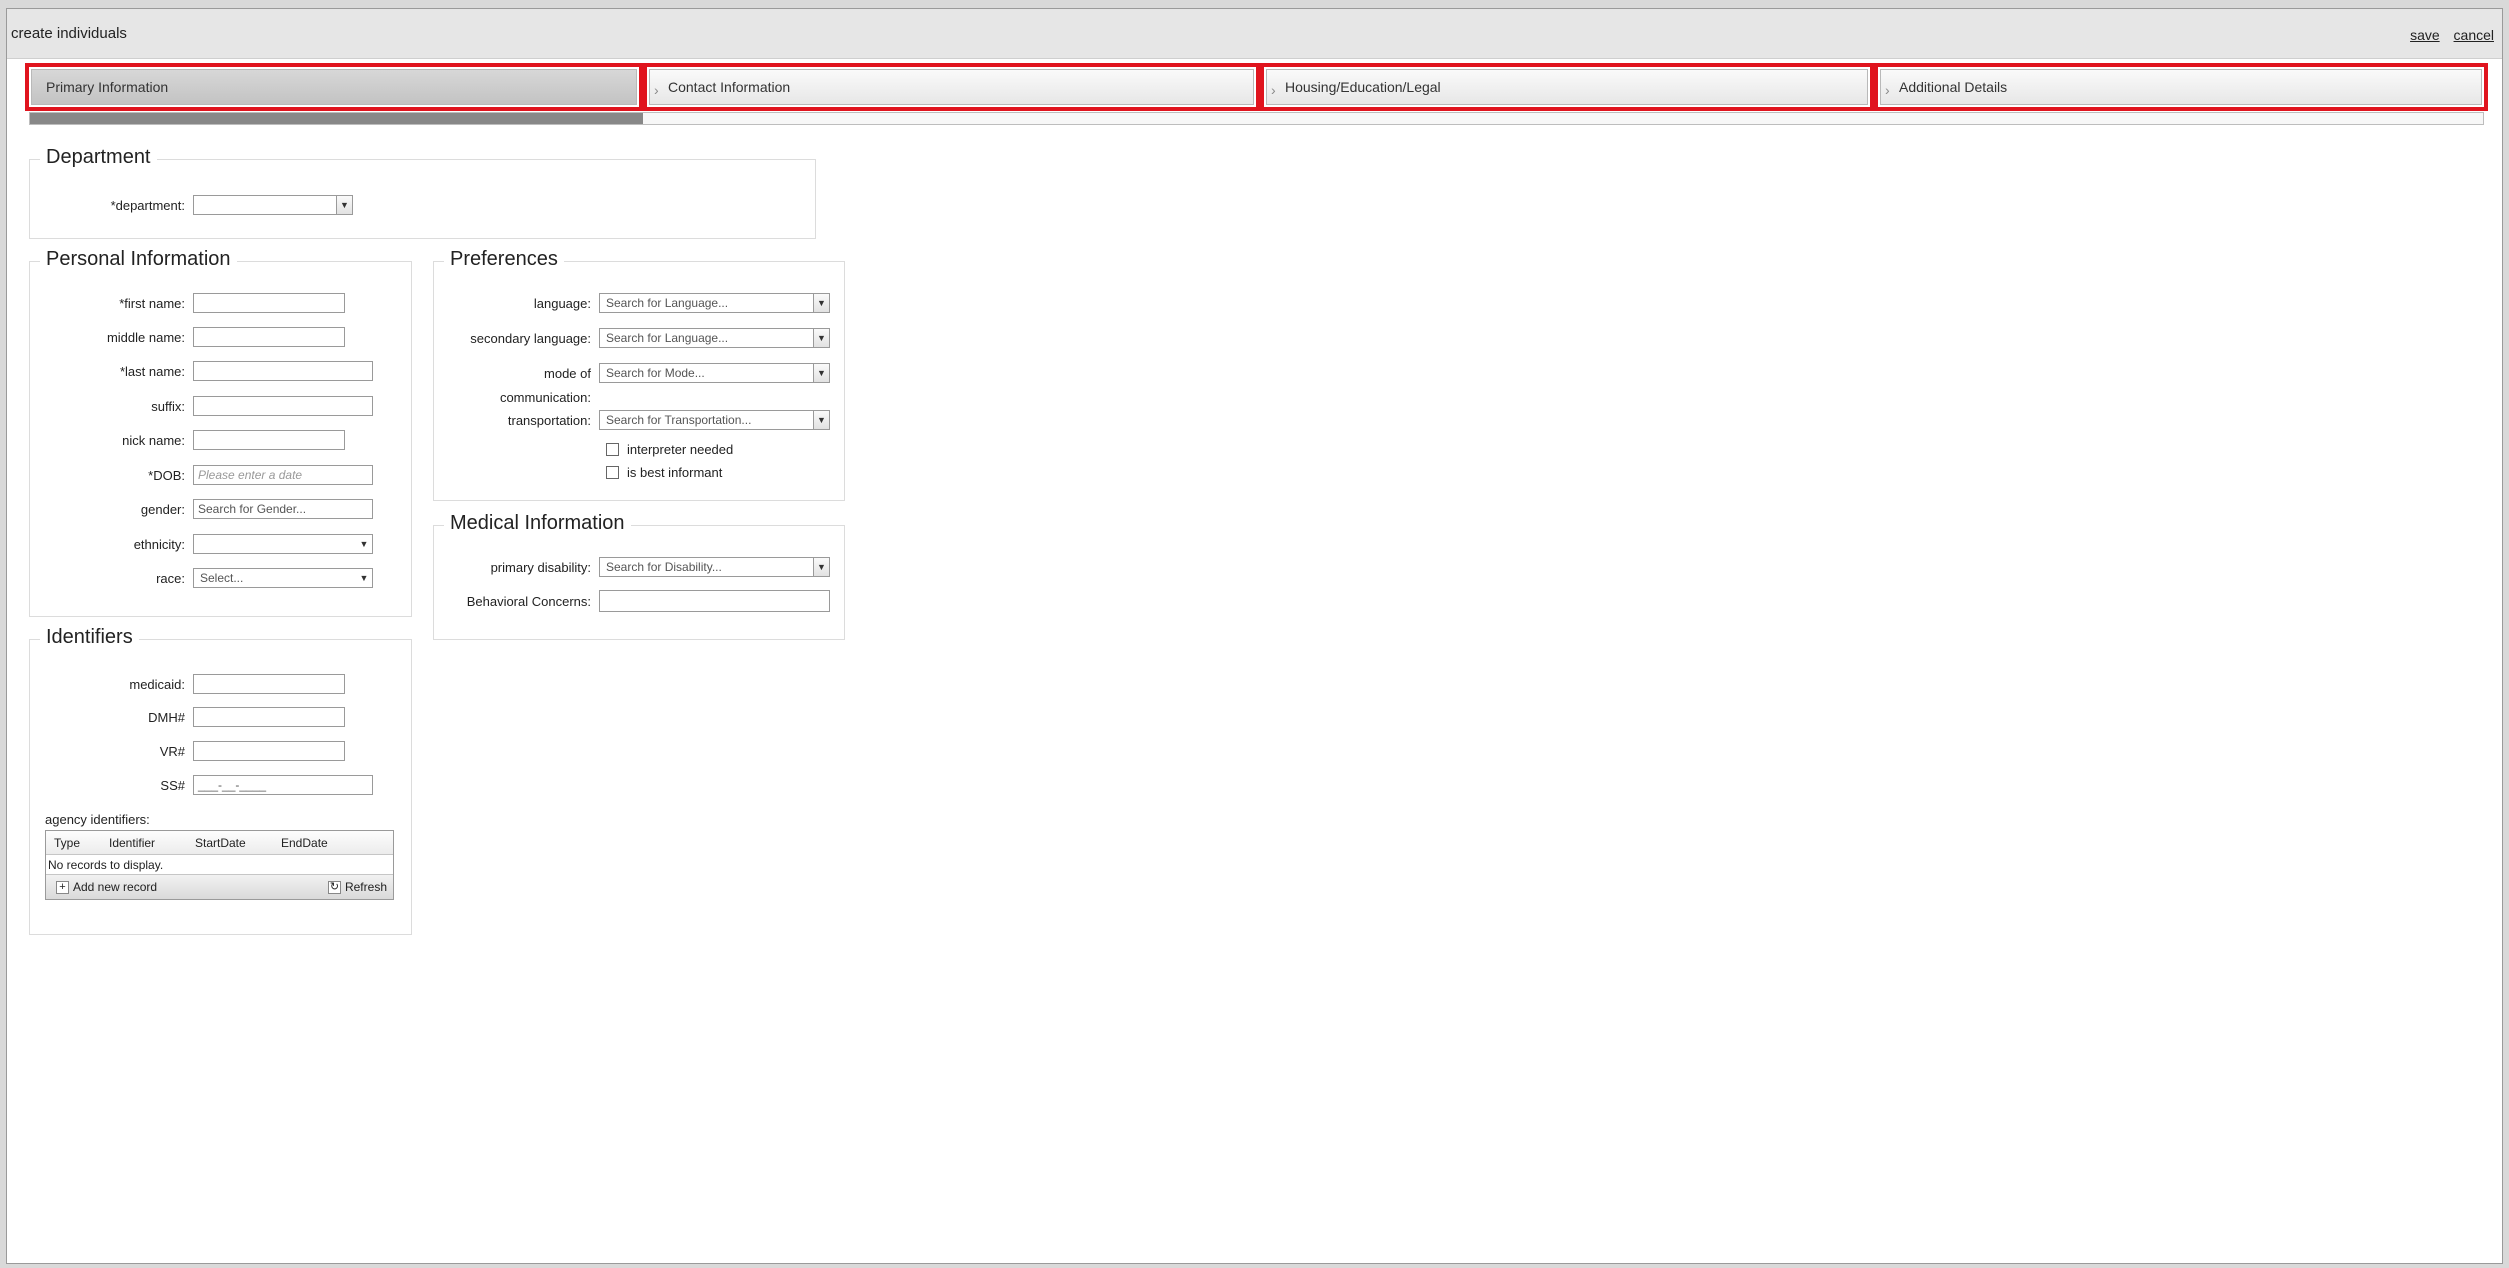 Image resolution: width=2509 pixels, height=1268 pixels. Describe the element at coordinates (1256, 118) in the screenshot. I see `wizard-progress-bar` at that location.